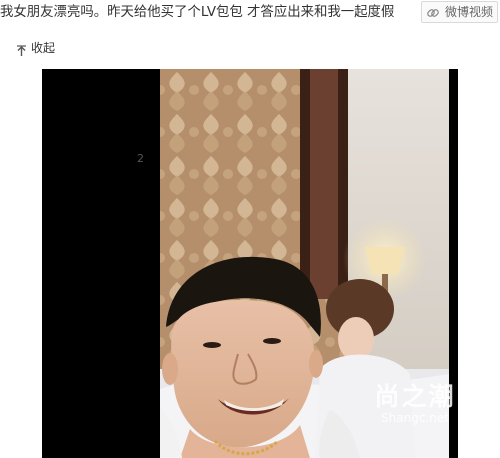 This screenshot has width=500, height=458. What do you see at coordinates (21, 49) in the screenshot?
I see `arrow-up-icon` at bounding box center [21, 49].